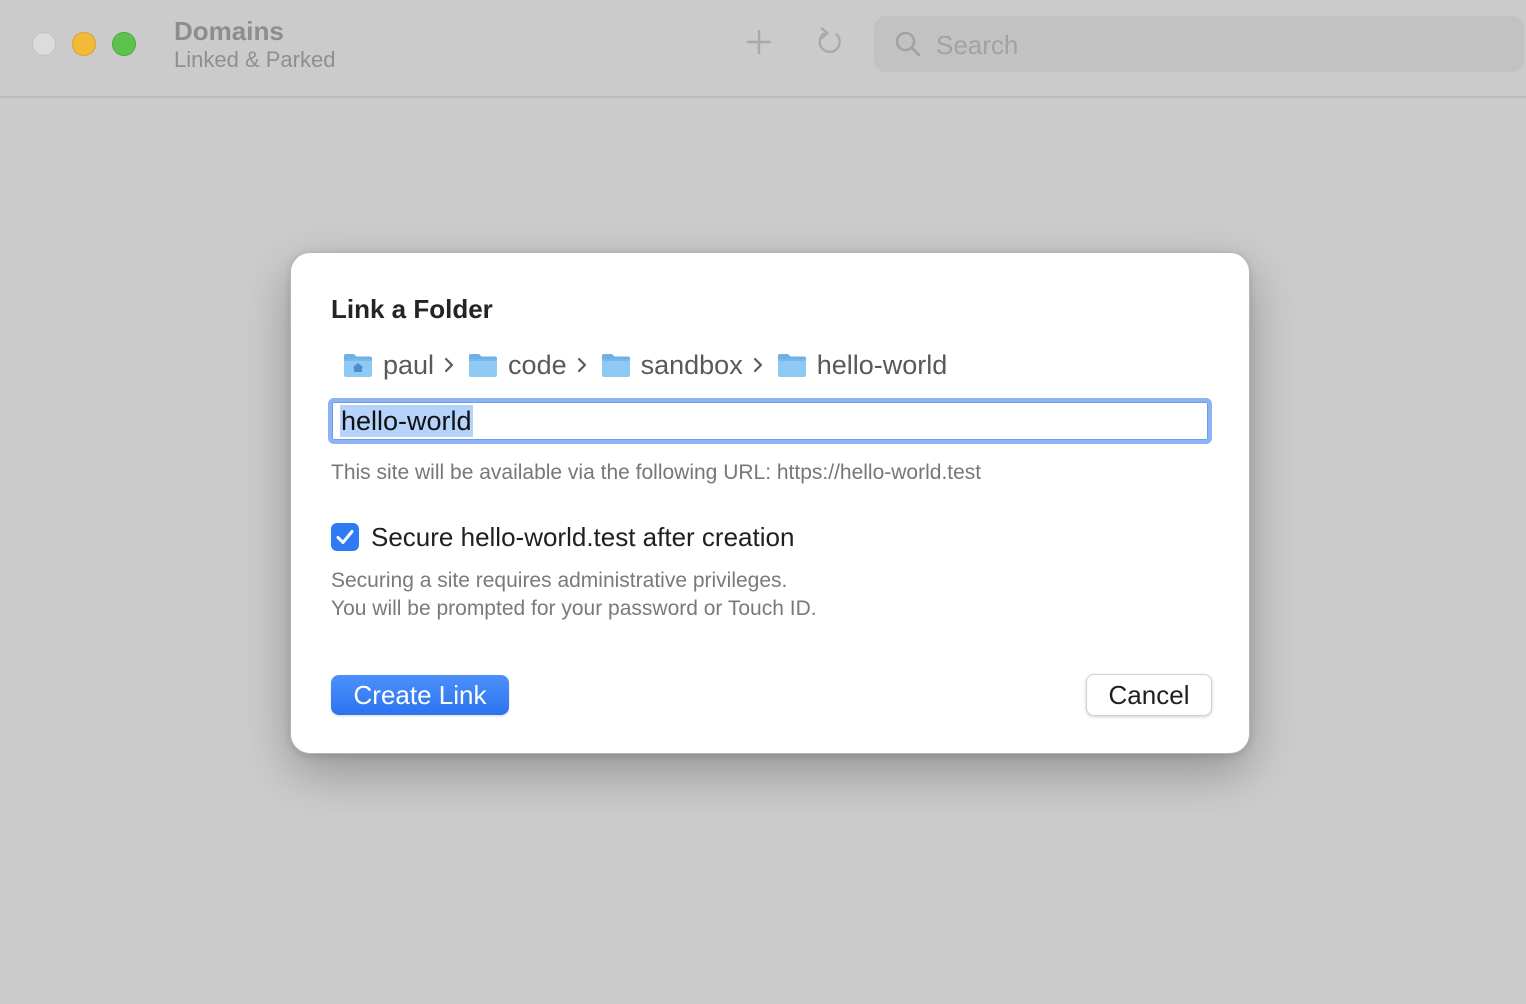  Describe the element at coordinates (84, 44) in the screenshot. I see `minimize-window-button` at that location.